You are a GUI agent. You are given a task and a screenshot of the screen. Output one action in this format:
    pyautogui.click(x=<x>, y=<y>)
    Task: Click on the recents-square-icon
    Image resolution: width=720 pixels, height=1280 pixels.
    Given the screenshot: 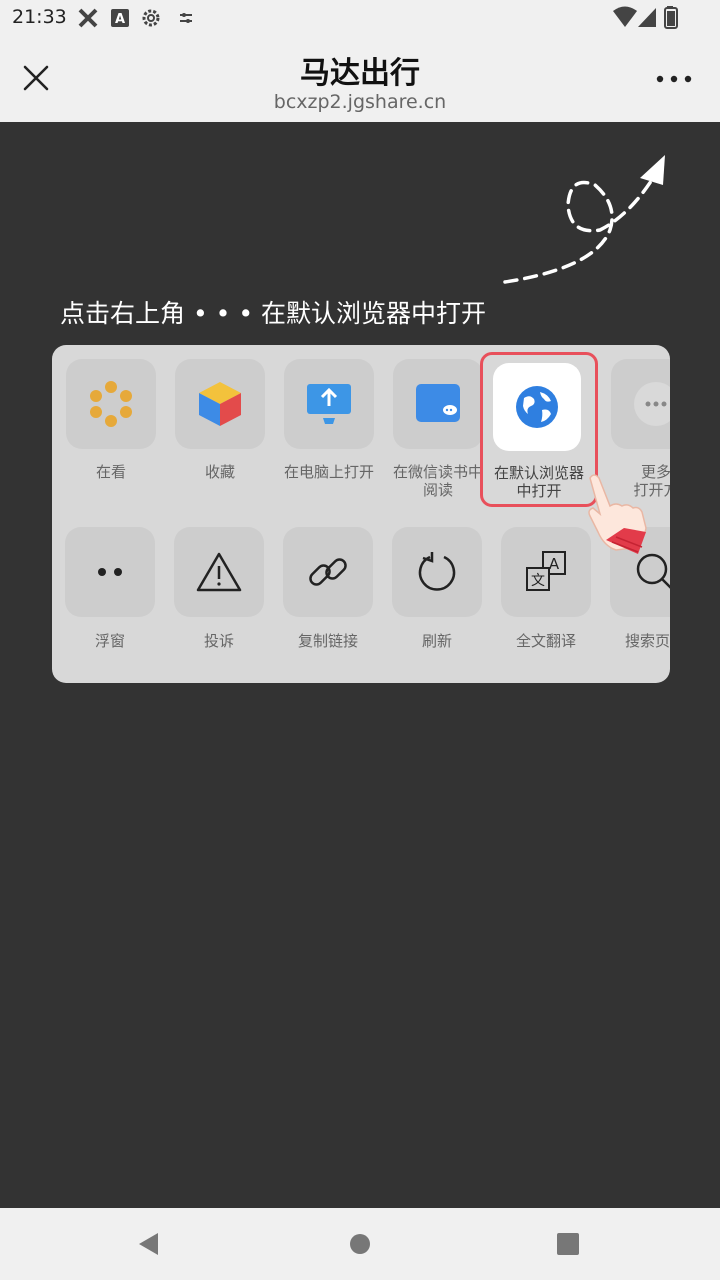 What is the action you would take?
    pyautogui.click(x=568, y=1244)
    